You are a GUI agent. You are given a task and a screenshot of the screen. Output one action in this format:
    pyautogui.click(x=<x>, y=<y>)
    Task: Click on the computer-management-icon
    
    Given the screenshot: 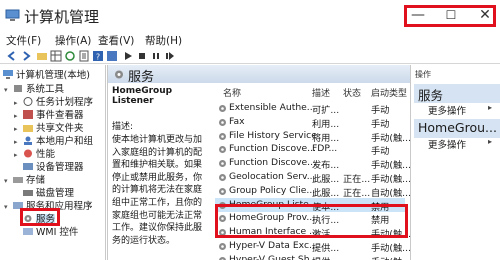 What is the action you would take?
    pyautogui.click(x=12, y=15)
    